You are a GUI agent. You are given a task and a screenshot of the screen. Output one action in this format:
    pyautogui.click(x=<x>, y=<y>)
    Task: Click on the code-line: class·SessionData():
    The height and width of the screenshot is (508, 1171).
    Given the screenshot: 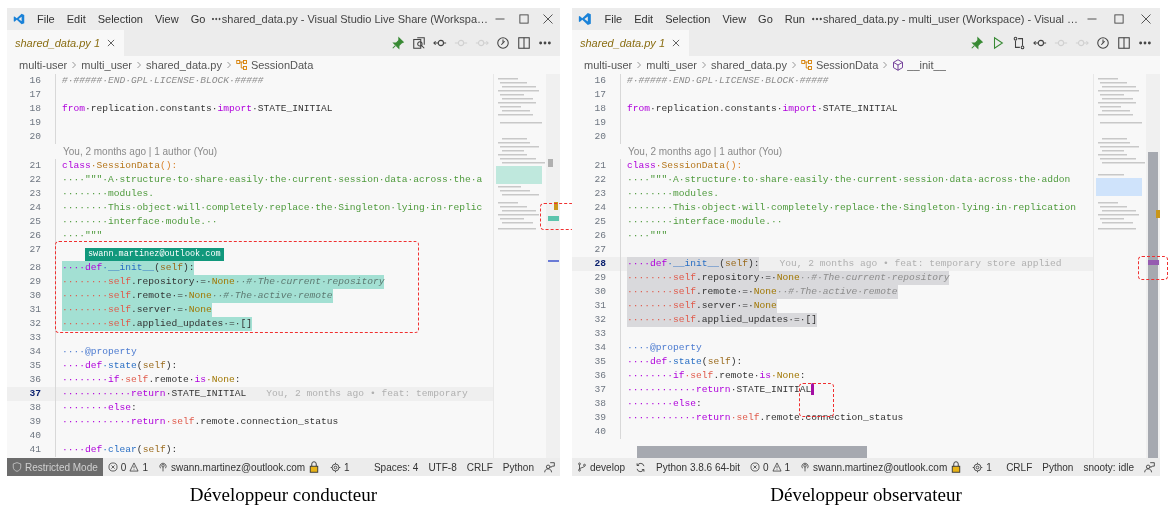 What is the action you would take?
    pyautogui.click(x=120, y=166)
    